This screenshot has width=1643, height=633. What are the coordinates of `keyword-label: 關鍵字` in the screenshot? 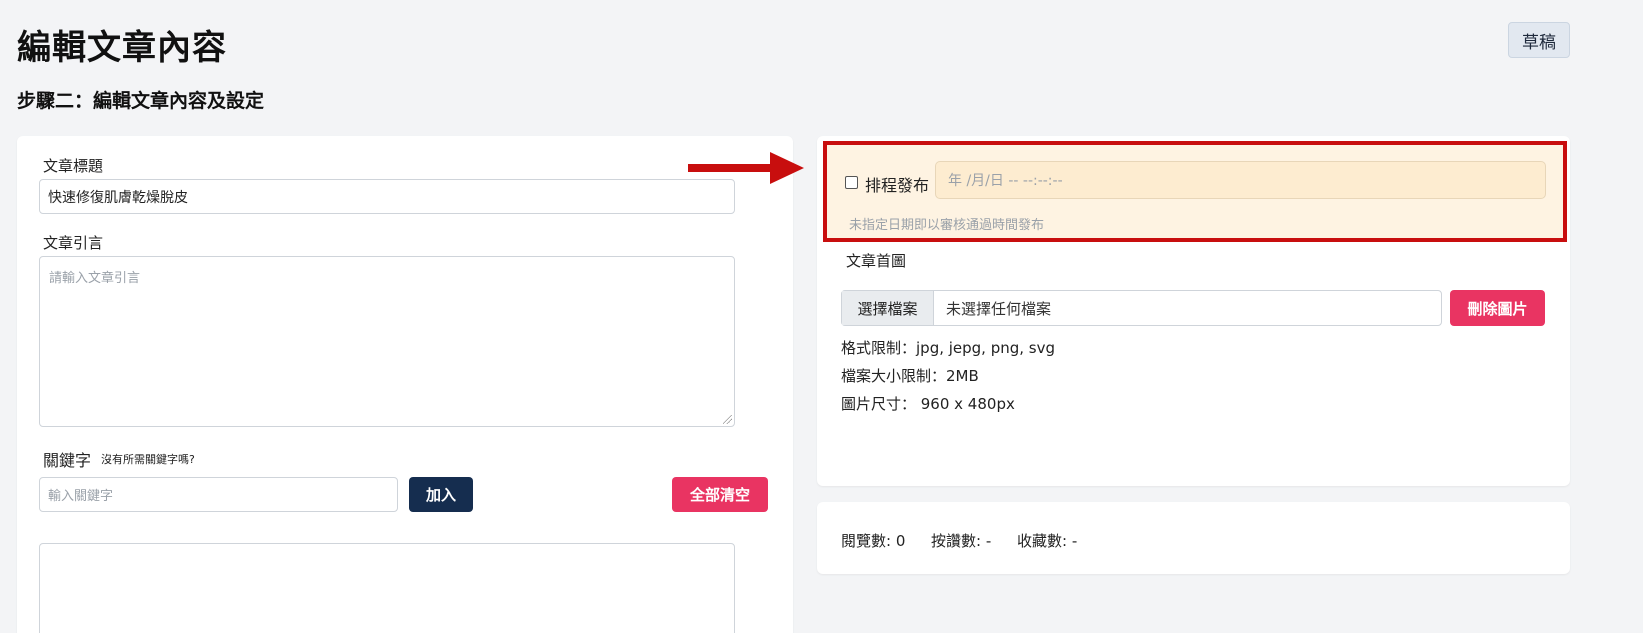 It's located at (67, 460).